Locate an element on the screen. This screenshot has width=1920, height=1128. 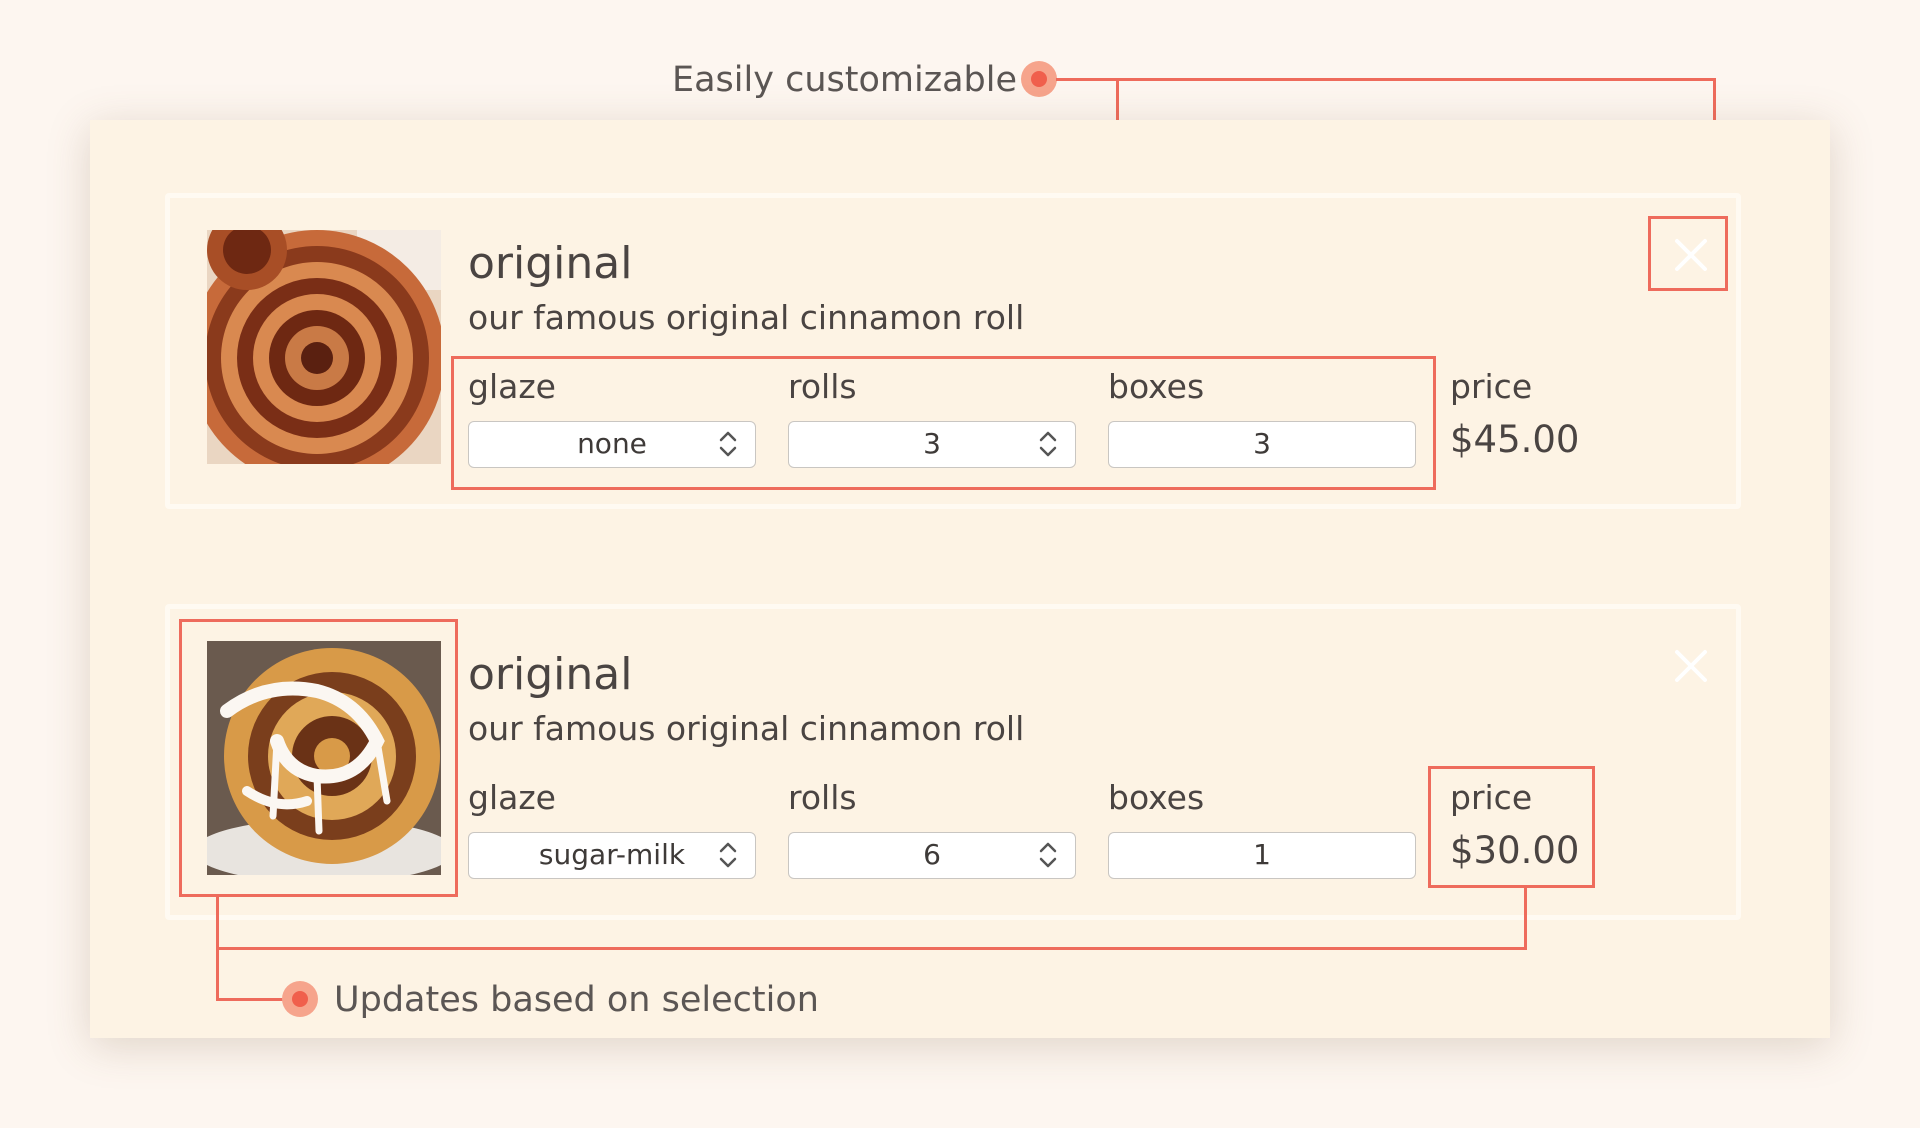
boxes-value: 3 is located at coordinates (1262, 443).